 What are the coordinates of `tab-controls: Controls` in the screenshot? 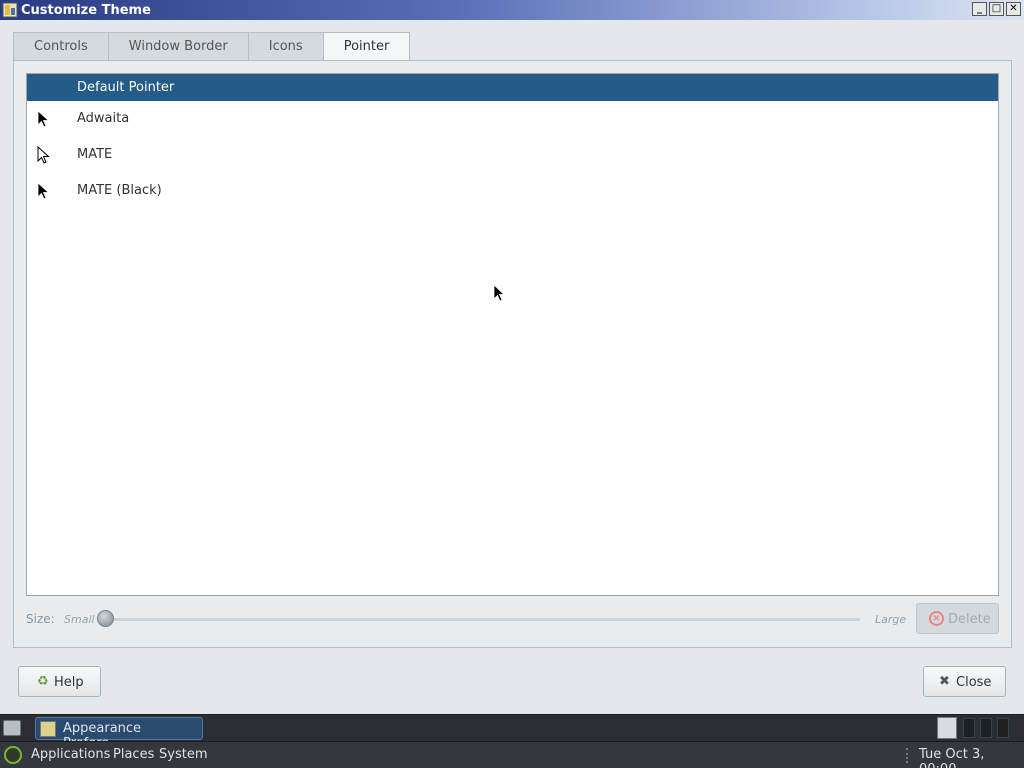 It's located at (61, 46).